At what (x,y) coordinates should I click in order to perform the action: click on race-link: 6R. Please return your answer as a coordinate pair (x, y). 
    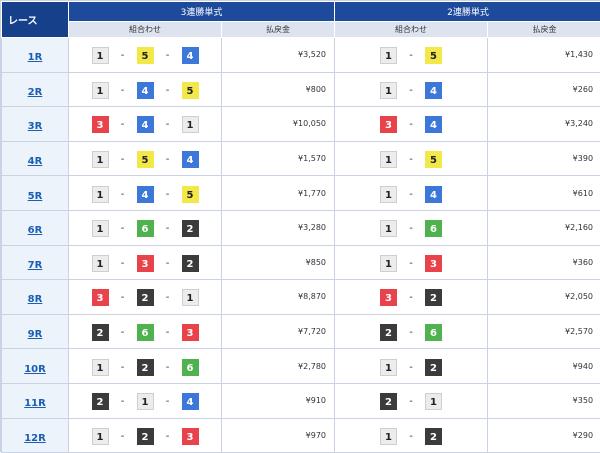
    Looking at the image, I should click on (35, 230).